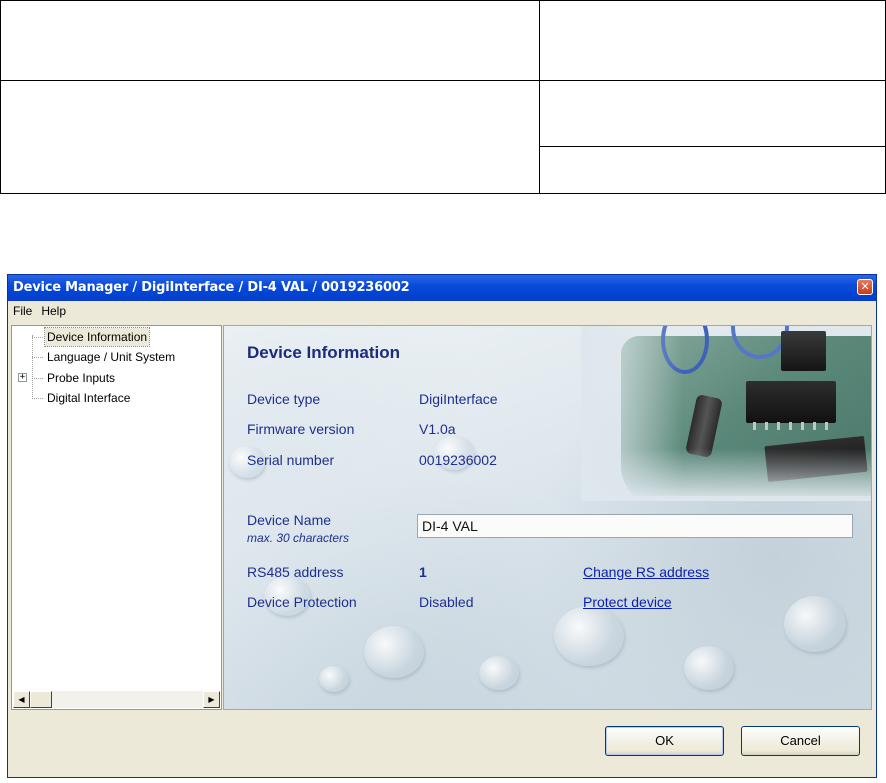 Image resolution: width=886 pixels, height=783 pixels. I want to click on device-type-label: Device type, so click(284, 399).